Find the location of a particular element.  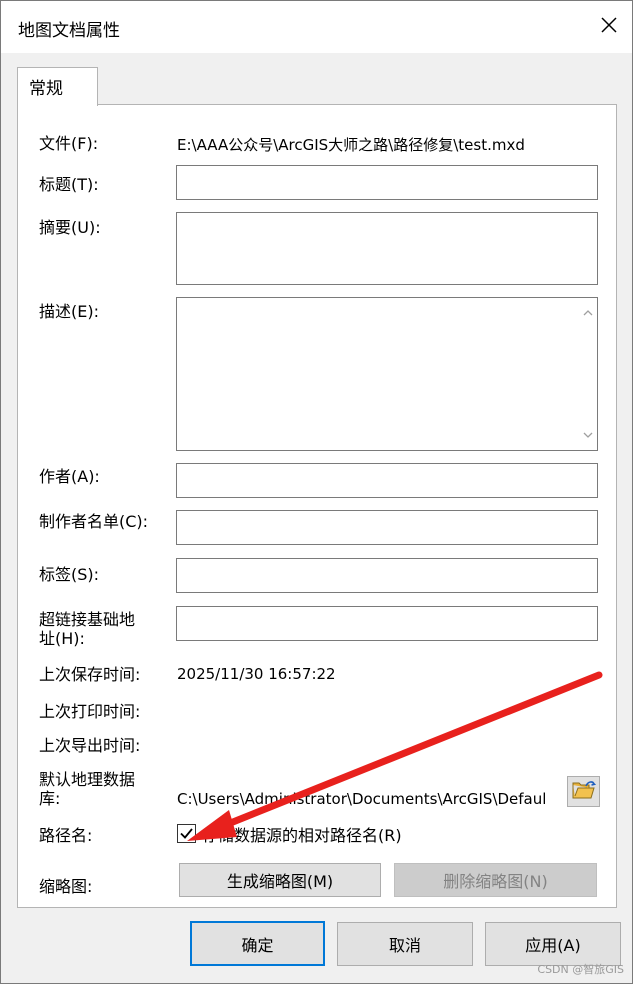

description-textarea is located at coordinates (377, 374).